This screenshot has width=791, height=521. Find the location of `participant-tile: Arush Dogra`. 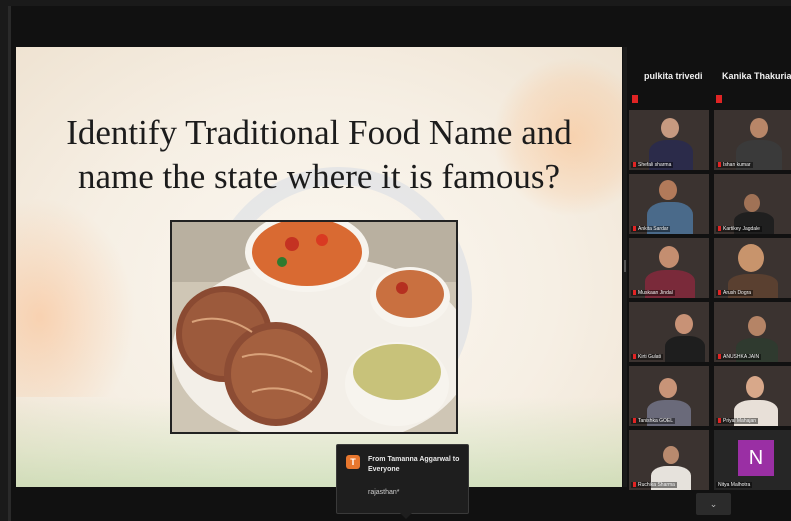

participant-tile: Arush Dogra is located at coordinates (752, 268).